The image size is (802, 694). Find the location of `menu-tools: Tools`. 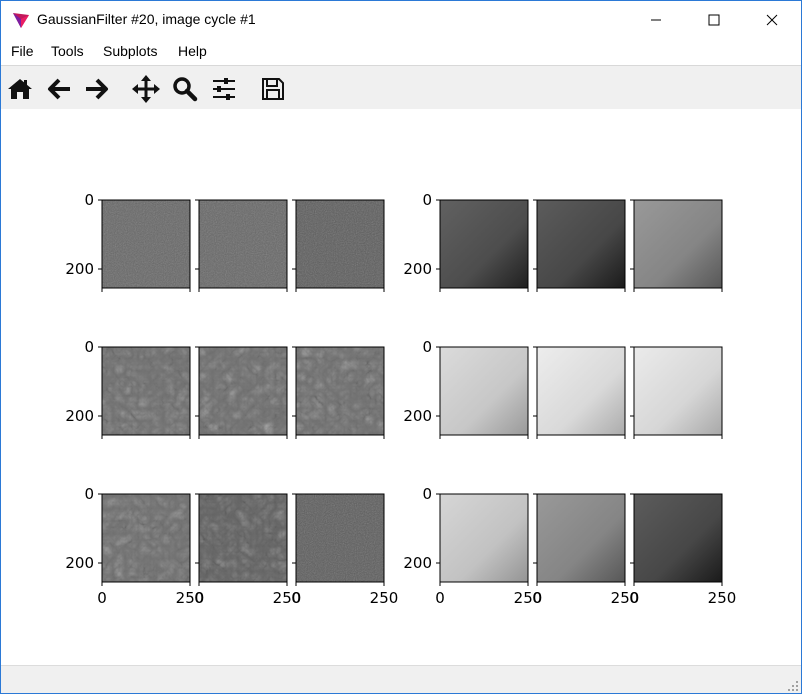

menu-tools: Tools is located at coordinates (67, 51).